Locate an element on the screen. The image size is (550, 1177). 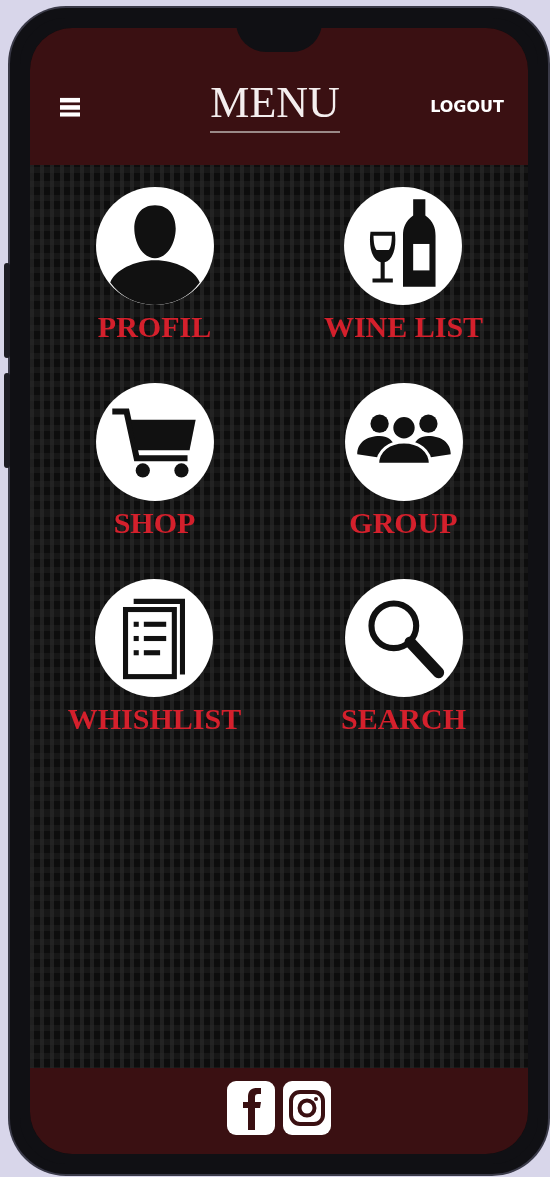
menu-tile: GROUP is located at coordinates (403, 460).